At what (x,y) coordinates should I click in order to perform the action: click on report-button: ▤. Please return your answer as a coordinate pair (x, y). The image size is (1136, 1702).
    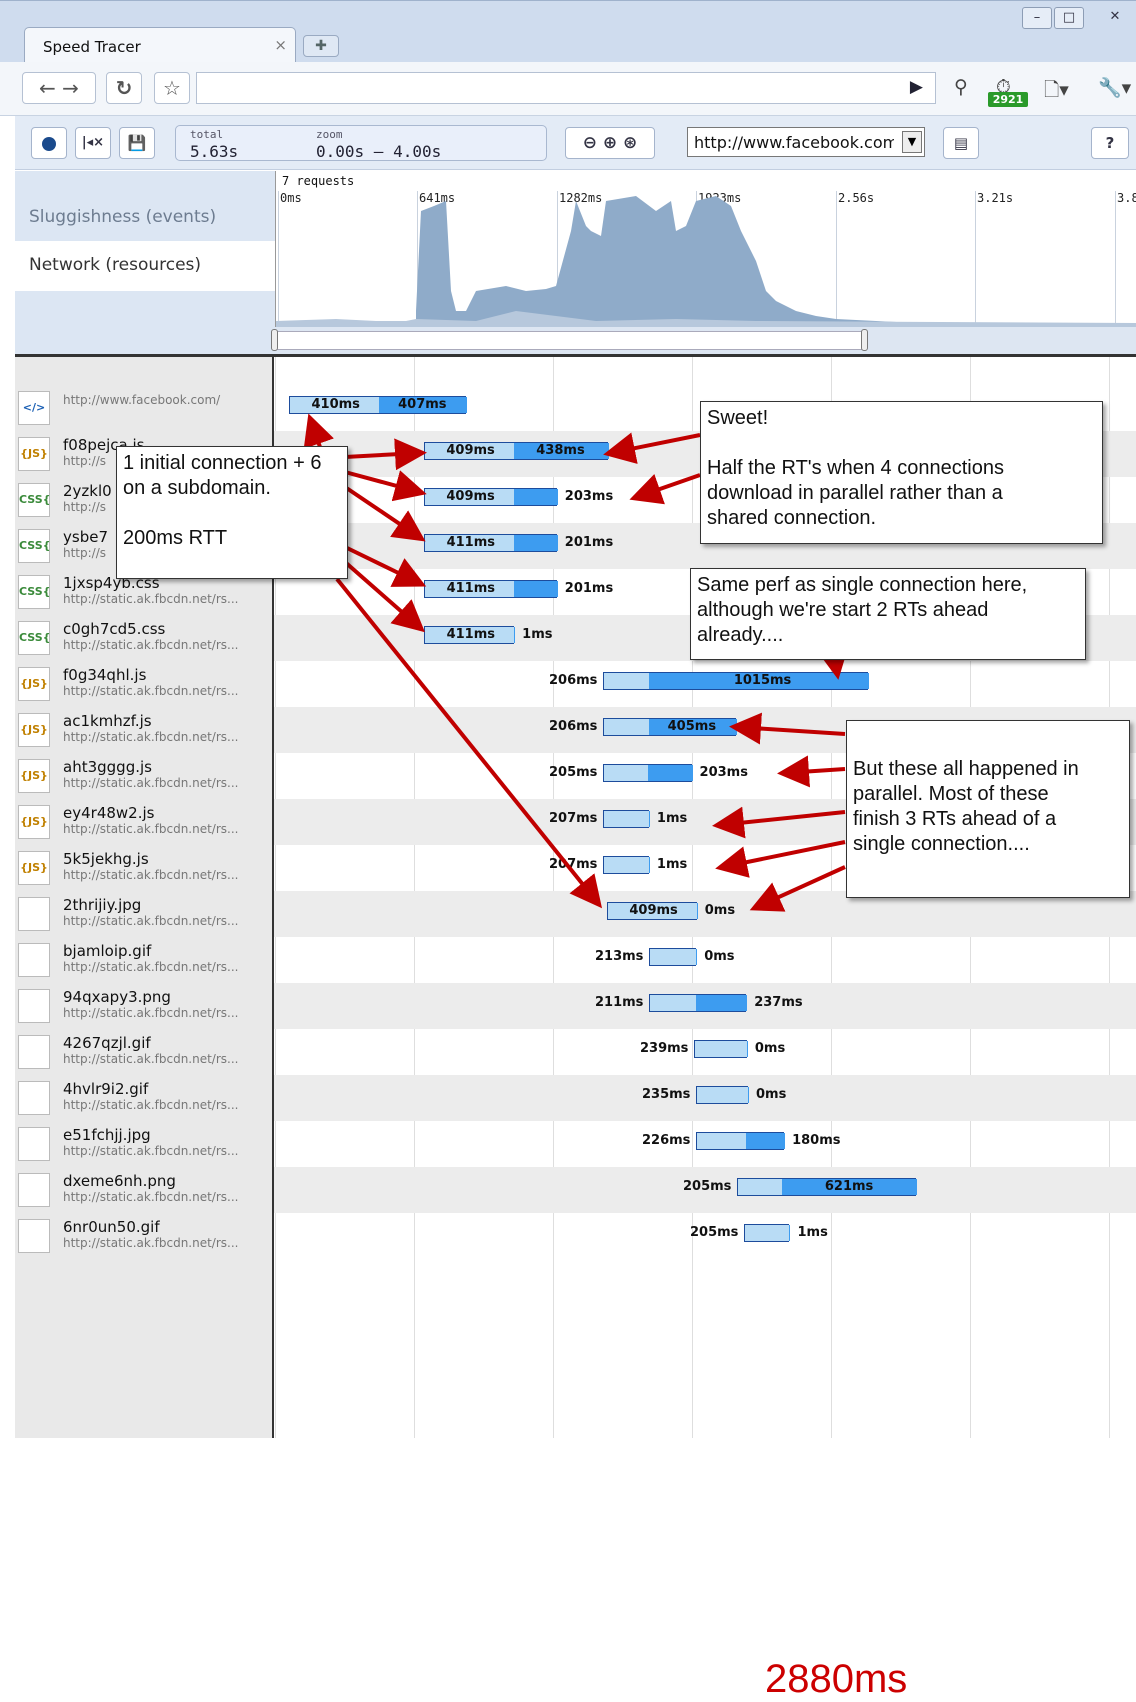
    Looking at the image, I should click on (961, 143).